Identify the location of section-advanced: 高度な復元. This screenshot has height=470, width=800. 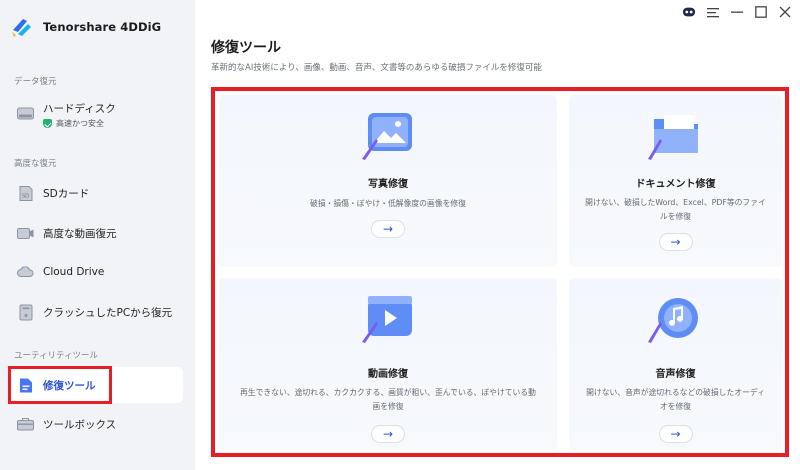
(35, 164).